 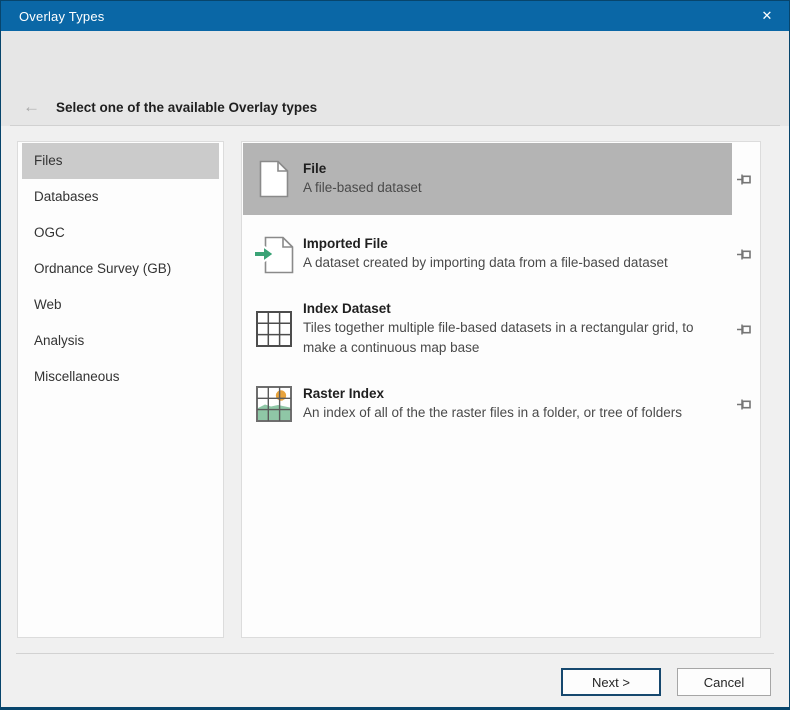 What do you see at coordinates (120, 305) in the screenshot?
I see `sidebar-item-web: Web` at bounding box center [120, 305].